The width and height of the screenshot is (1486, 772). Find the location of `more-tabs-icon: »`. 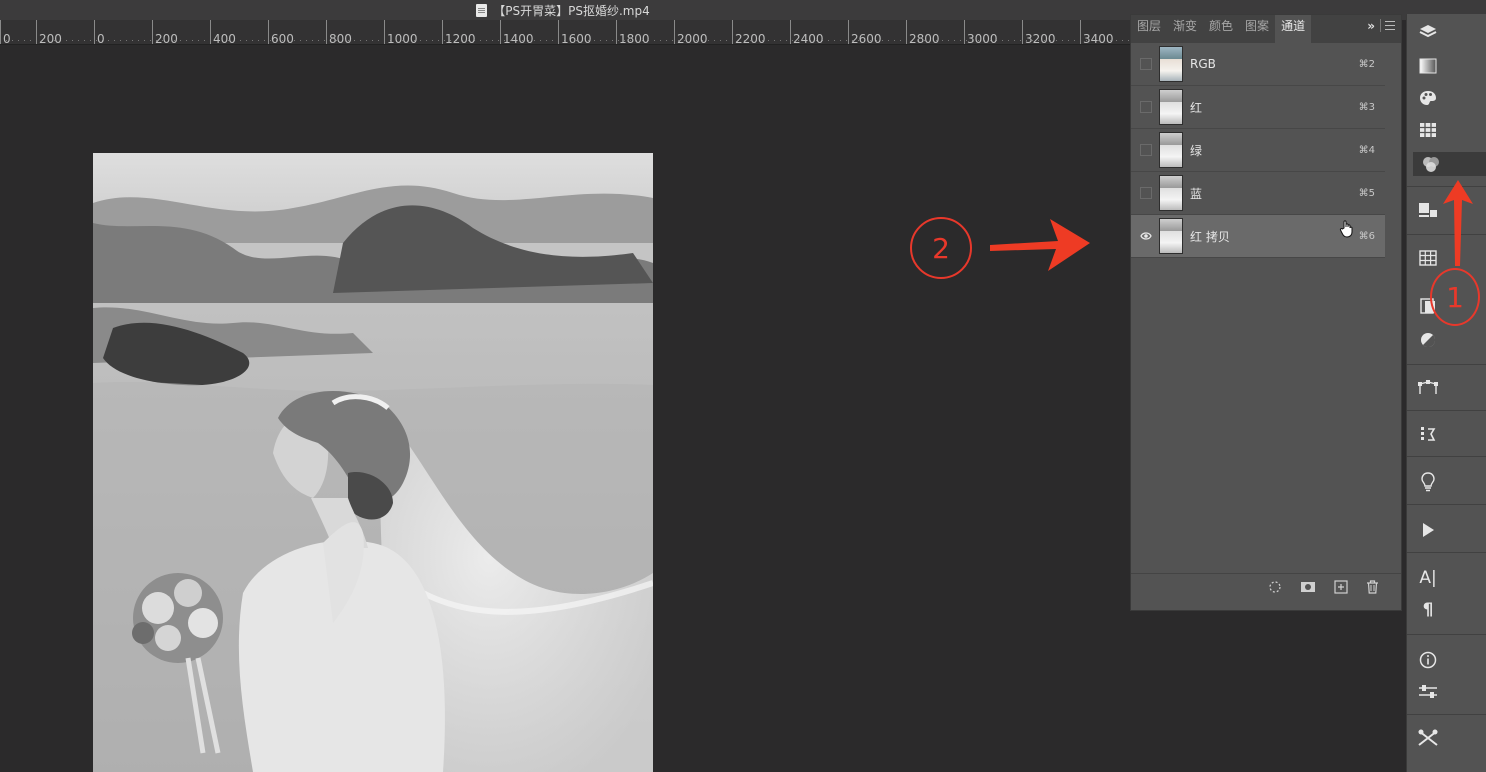

more-tabs-icon: » is located at coordinates (1371, 26).